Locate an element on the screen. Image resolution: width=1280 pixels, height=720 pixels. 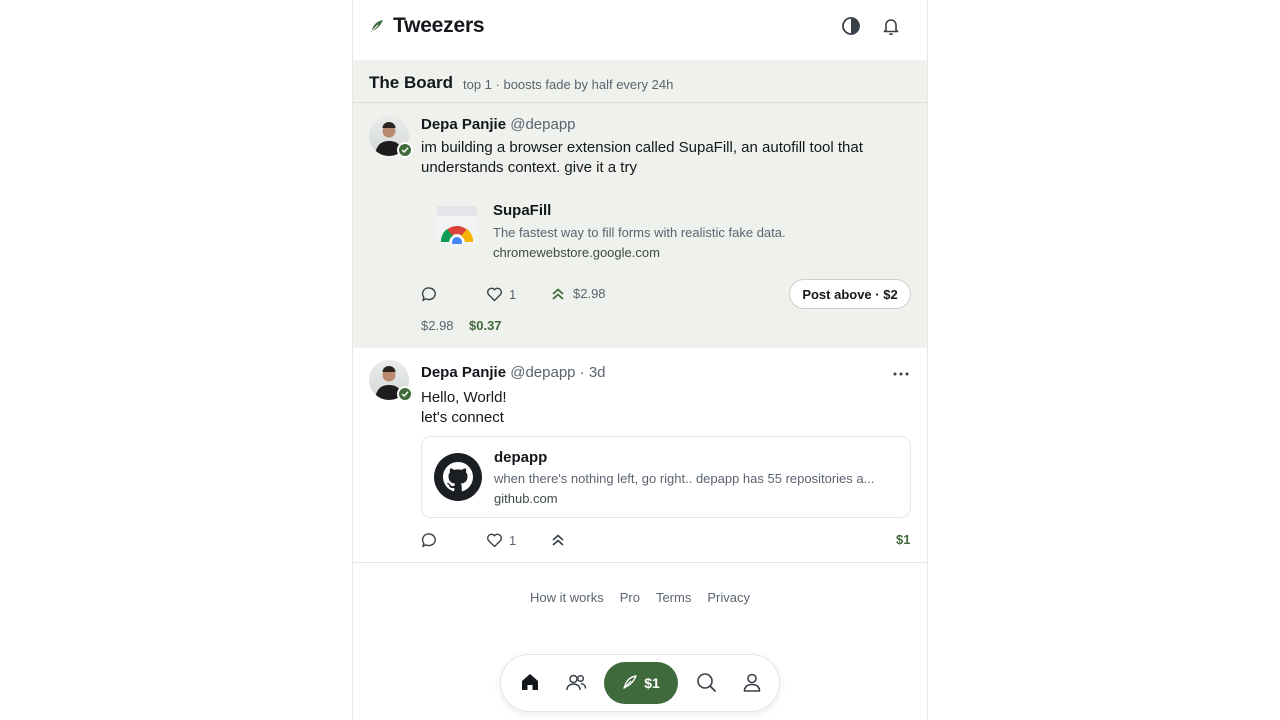
user-icon is located at coordinates (752, 684).